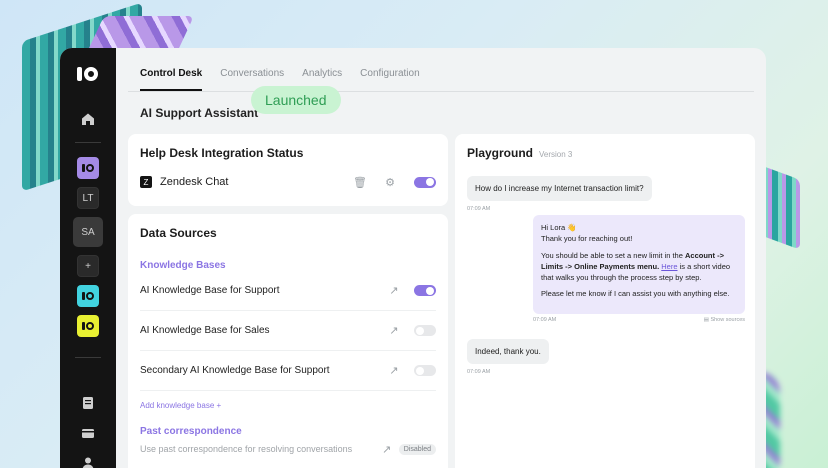 Image resolution: width=828 pixels, height=468 pixels. Describe the element at coordinates (88, 296) in the screenshot. I see `workspace-logo-cyan` at that location.